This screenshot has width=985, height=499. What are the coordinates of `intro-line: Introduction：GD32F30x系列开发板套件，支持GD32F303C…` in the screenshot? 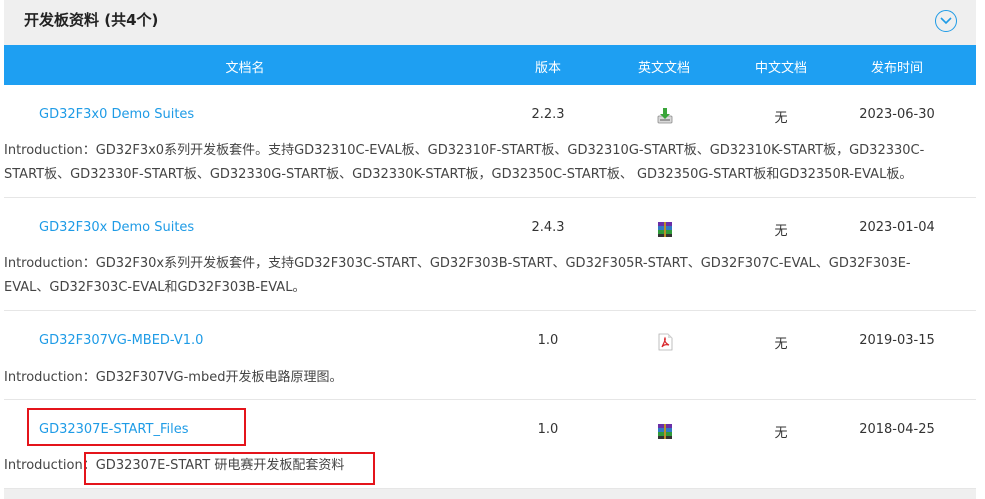 It's located at (457, 263).